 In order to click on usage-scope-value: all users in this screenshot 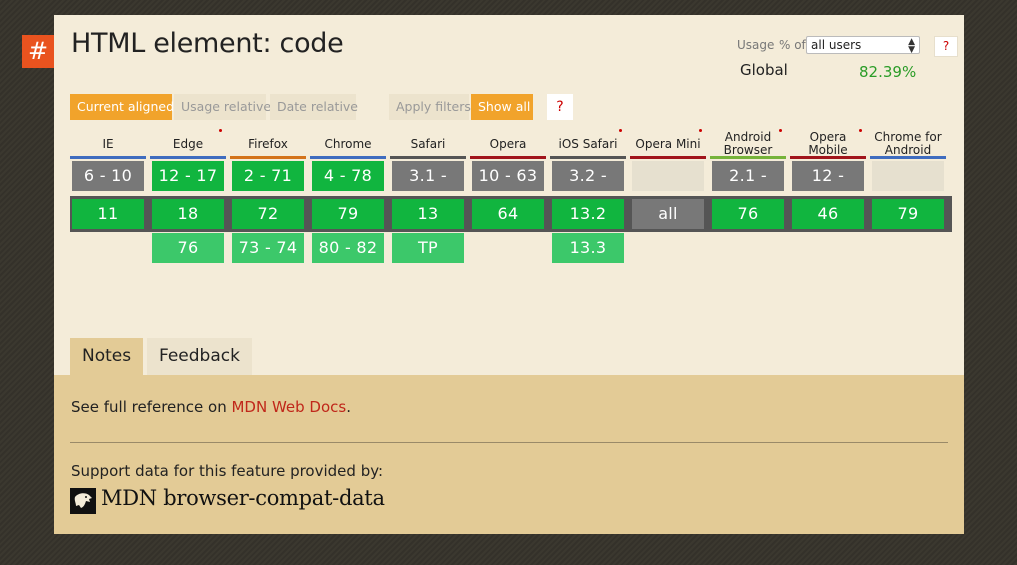, I will do `click(836, 45)`.